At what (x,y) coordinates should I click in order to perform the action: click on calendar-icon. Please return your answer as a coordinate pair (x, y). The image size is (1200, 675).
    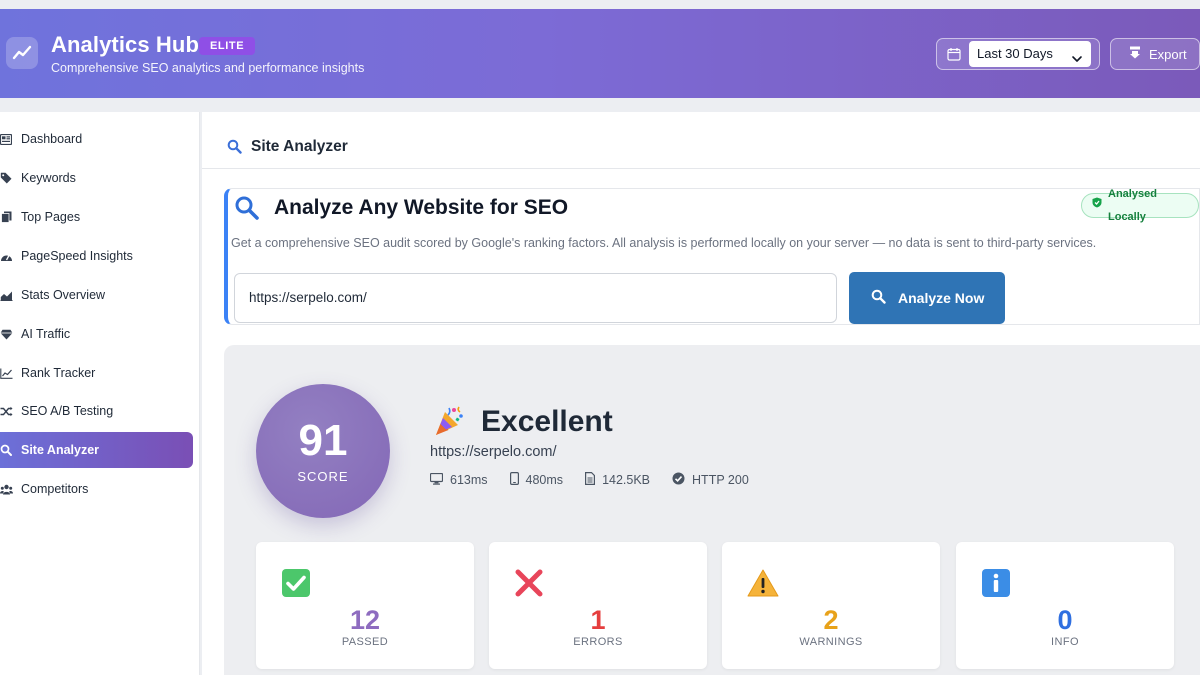
    Looking at the image, I should click on (954, 56).